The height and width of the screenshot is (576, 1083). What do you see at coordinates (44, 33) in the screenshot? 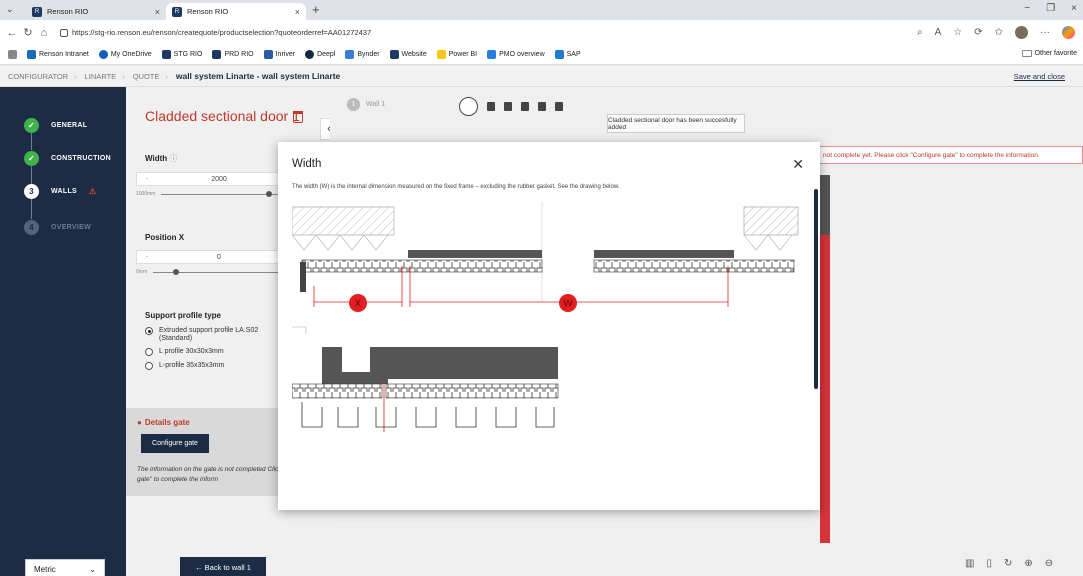
I see `home-icon: ⌂` at bounding box center [44, 33].